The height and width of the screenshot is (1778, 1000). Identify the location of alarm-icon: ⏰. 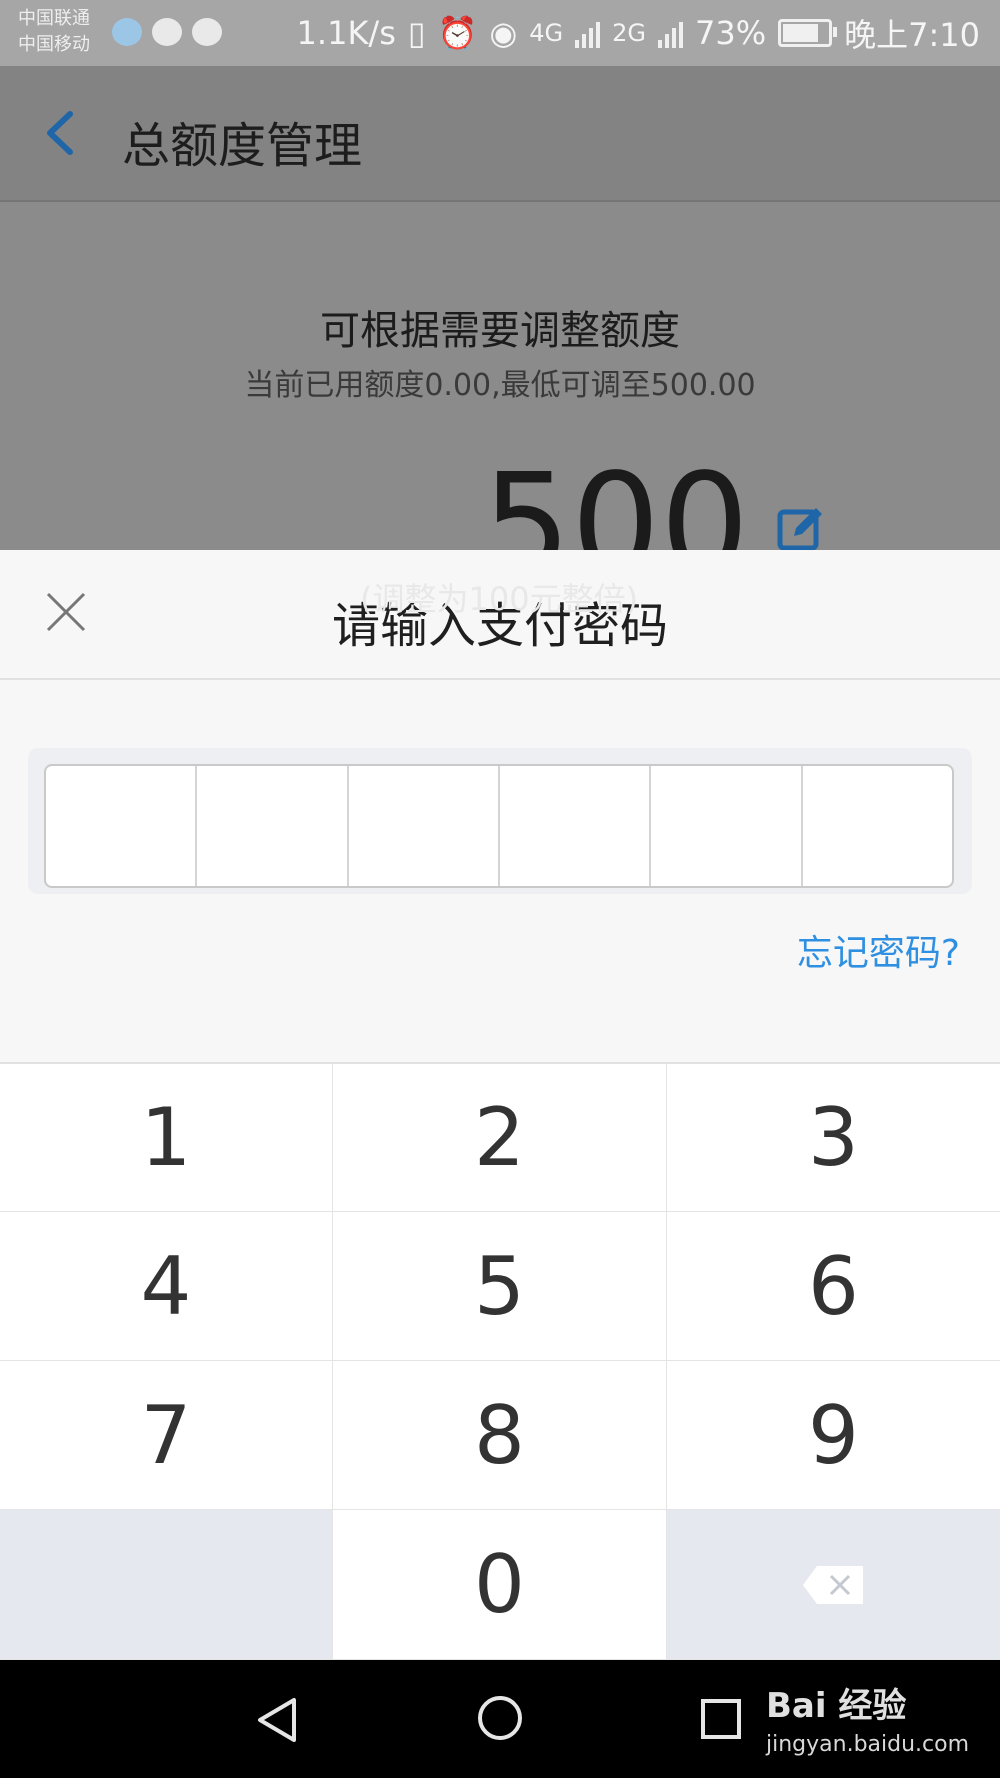
(457, 33).